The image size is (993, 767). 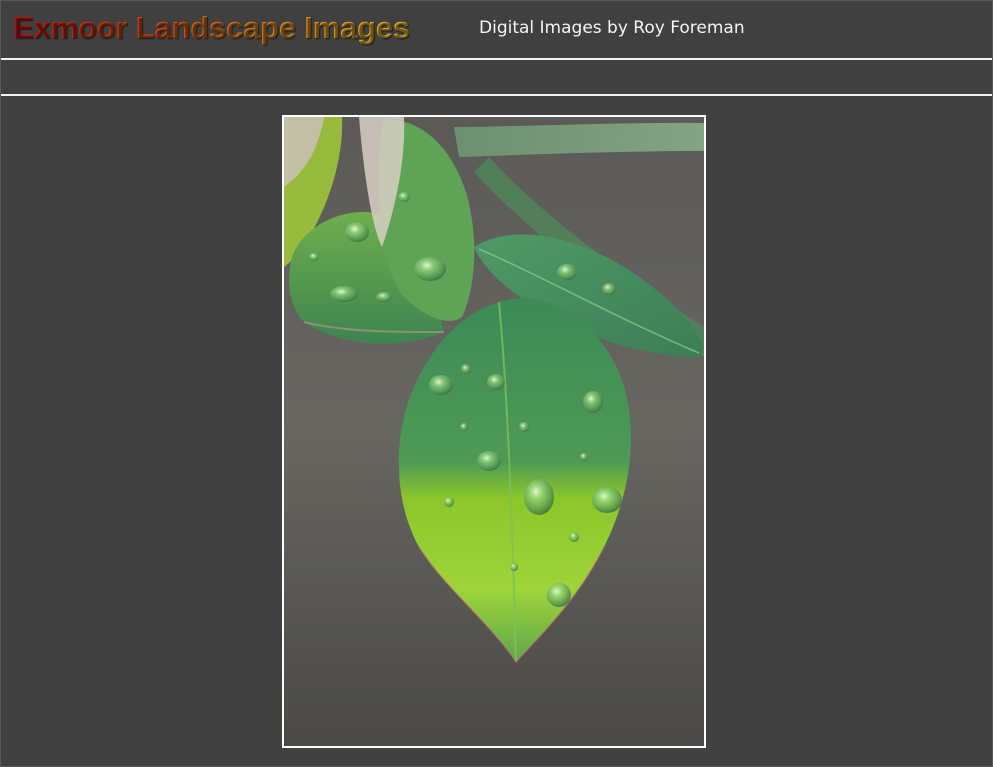 What do you see at coordinates (496, 95) in the screenshot?
I see `header-divider-bottom` at bounding box center [496, 95].